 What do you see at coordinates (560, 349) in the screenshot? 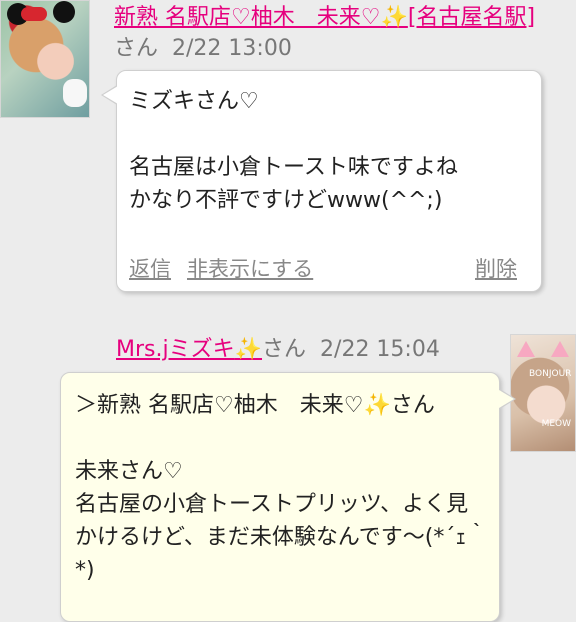
I see `cat-ear-right` at bounding box center [560, 349].